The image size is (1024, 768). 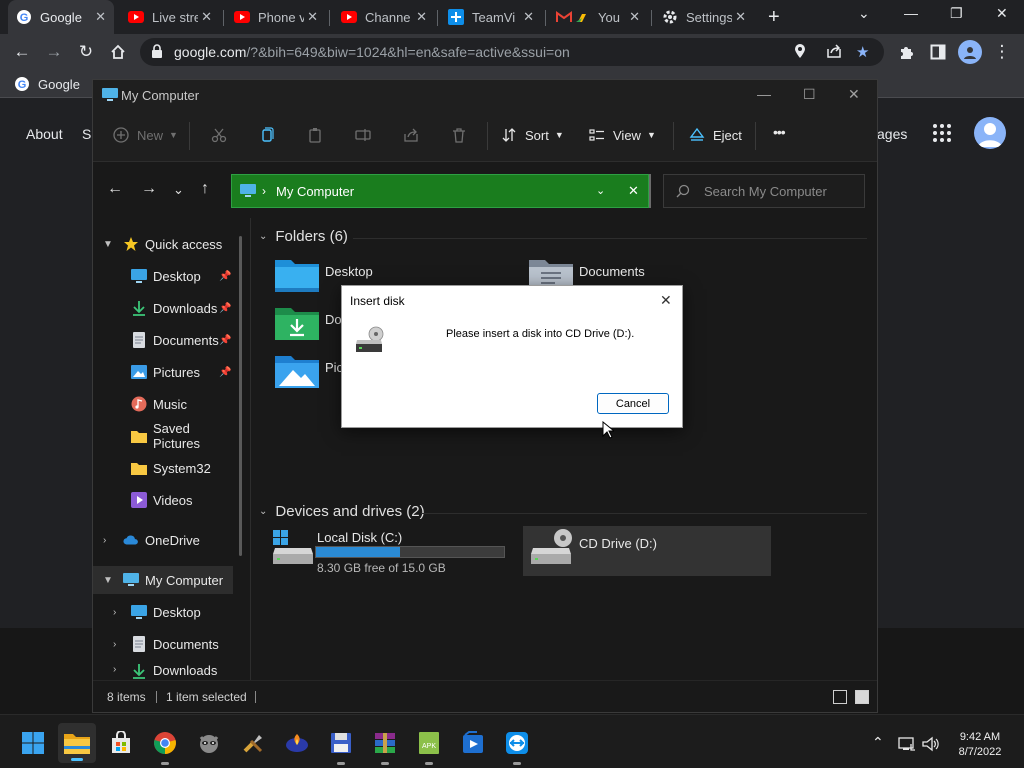 I want to click on tab-google: G Google ✕, so click(x=61, y=17).